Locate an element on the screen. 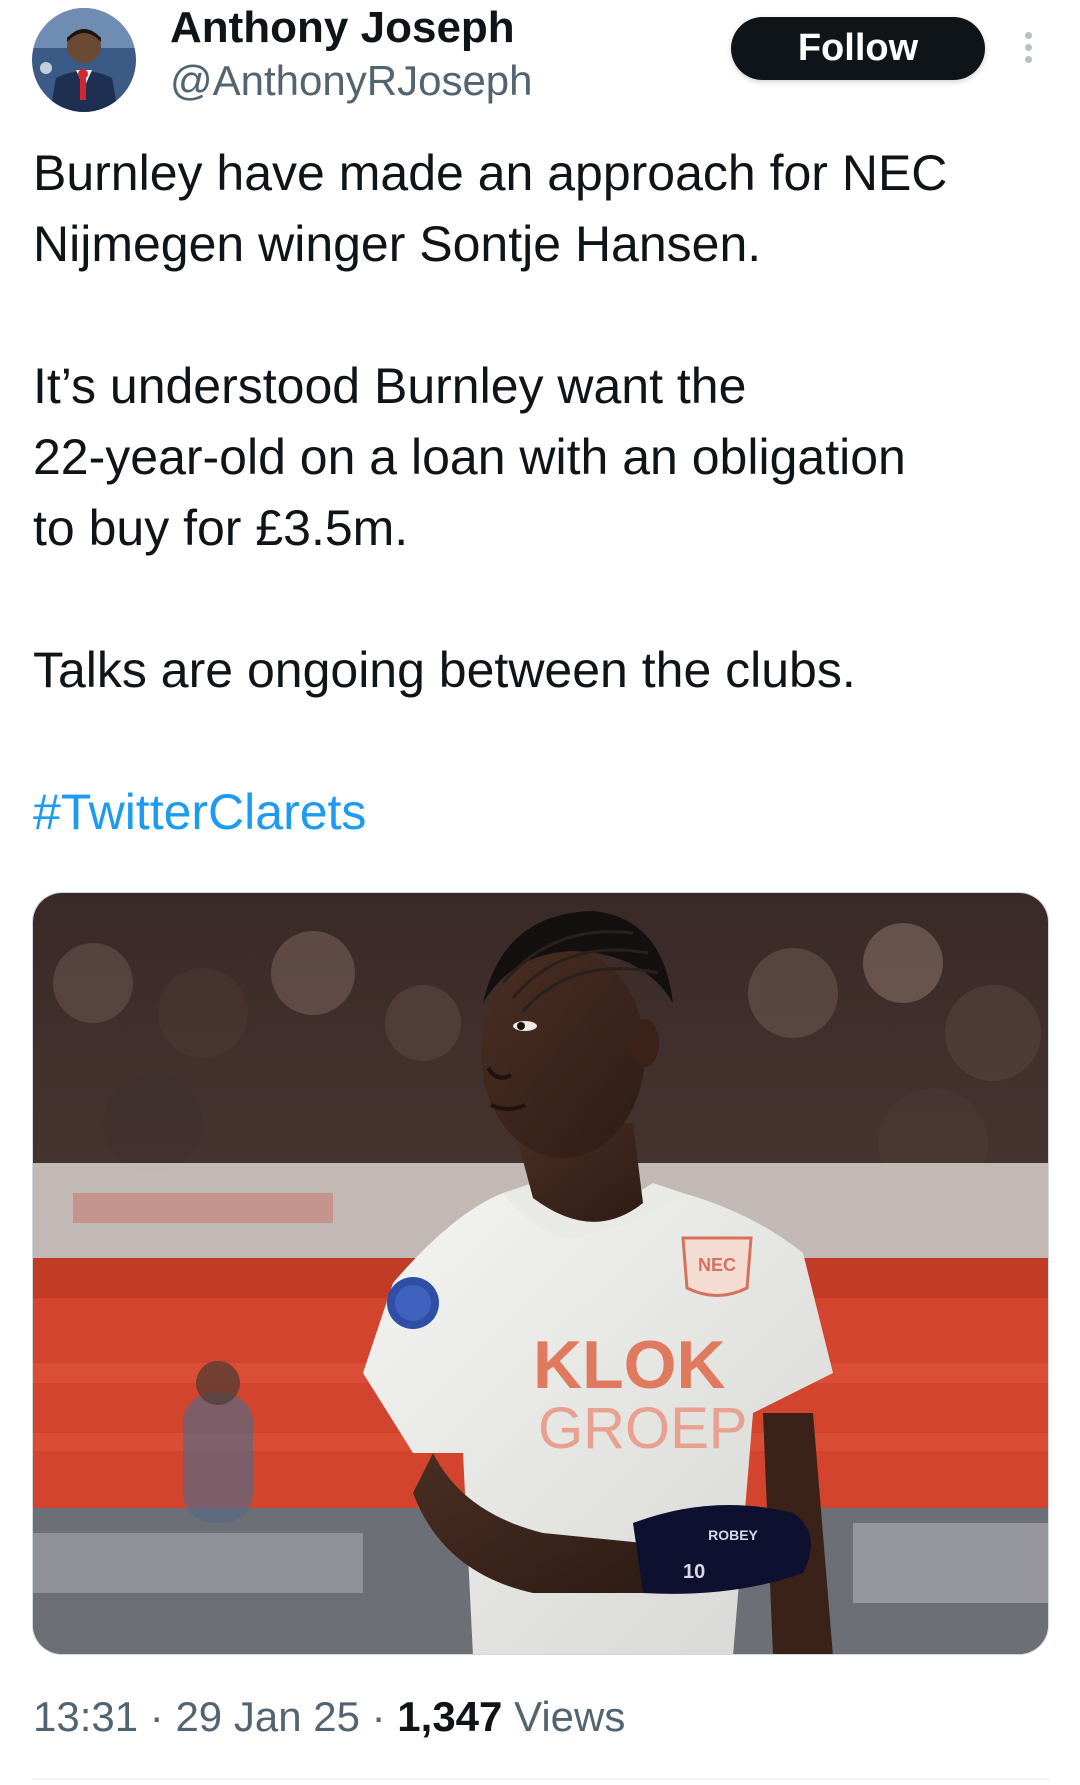 Image resolution: width=1080 pixels, height=1785 pixels. author-handle: @AnthonyRJoseph is located at coordinates (351, 81).